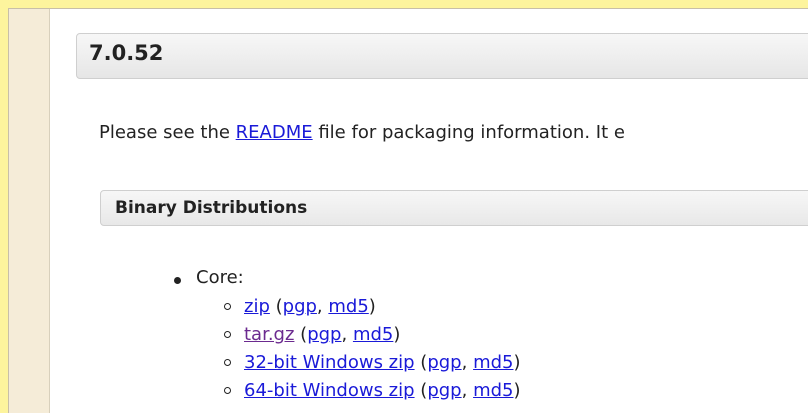 Image resolution: width=808 pixels, height=413 pixels. What do you see at coordinates (348, 306) in the screenshot?
I see `md5-link-zip: md5` at bounding box center [348, 306].